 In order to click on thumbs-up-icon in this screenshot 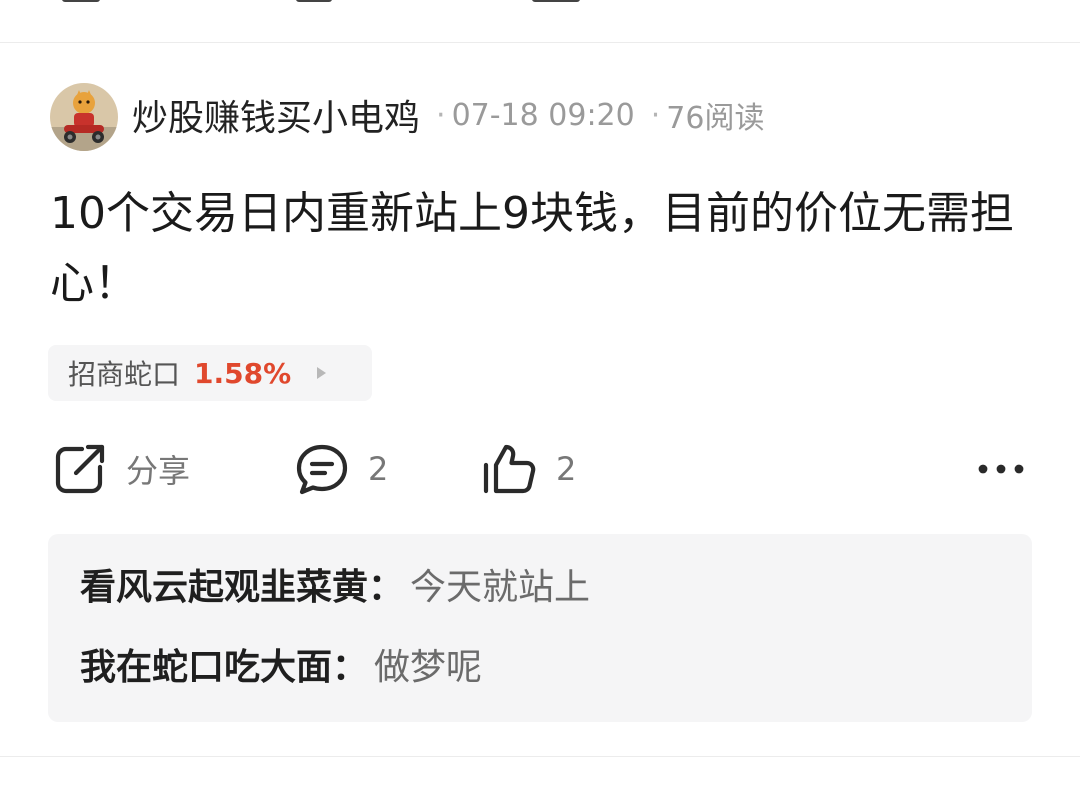, I will do `click(510, 469)`.